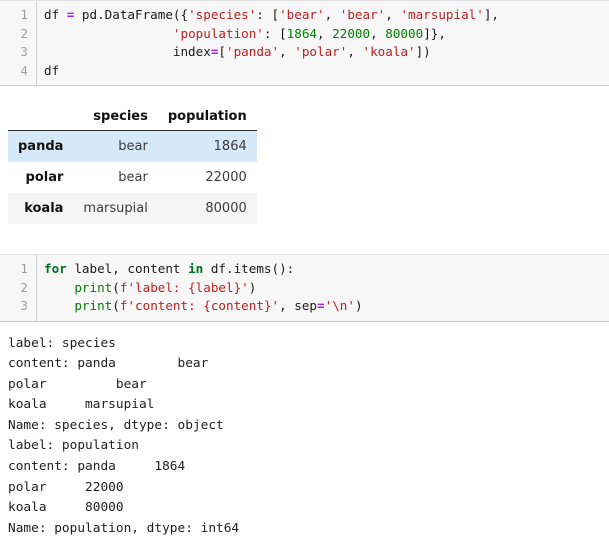 The image size is (609, 554). I want to click on row-index-label: koala, so click(44, 208).